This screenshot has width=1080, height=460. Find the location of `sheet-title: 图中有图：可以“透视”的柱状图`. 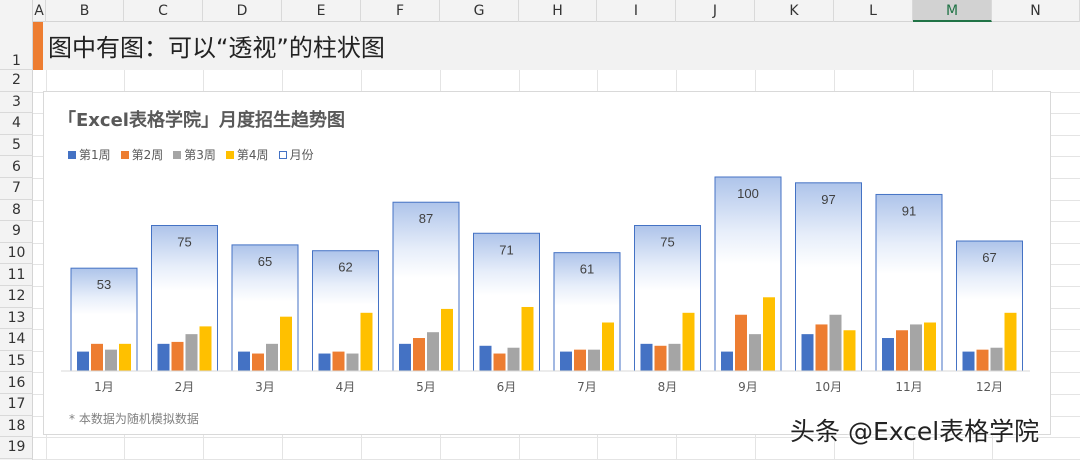

sheet-title: 图中有图：可以“透视”的柱状图 is located at coordinates (216, 48).